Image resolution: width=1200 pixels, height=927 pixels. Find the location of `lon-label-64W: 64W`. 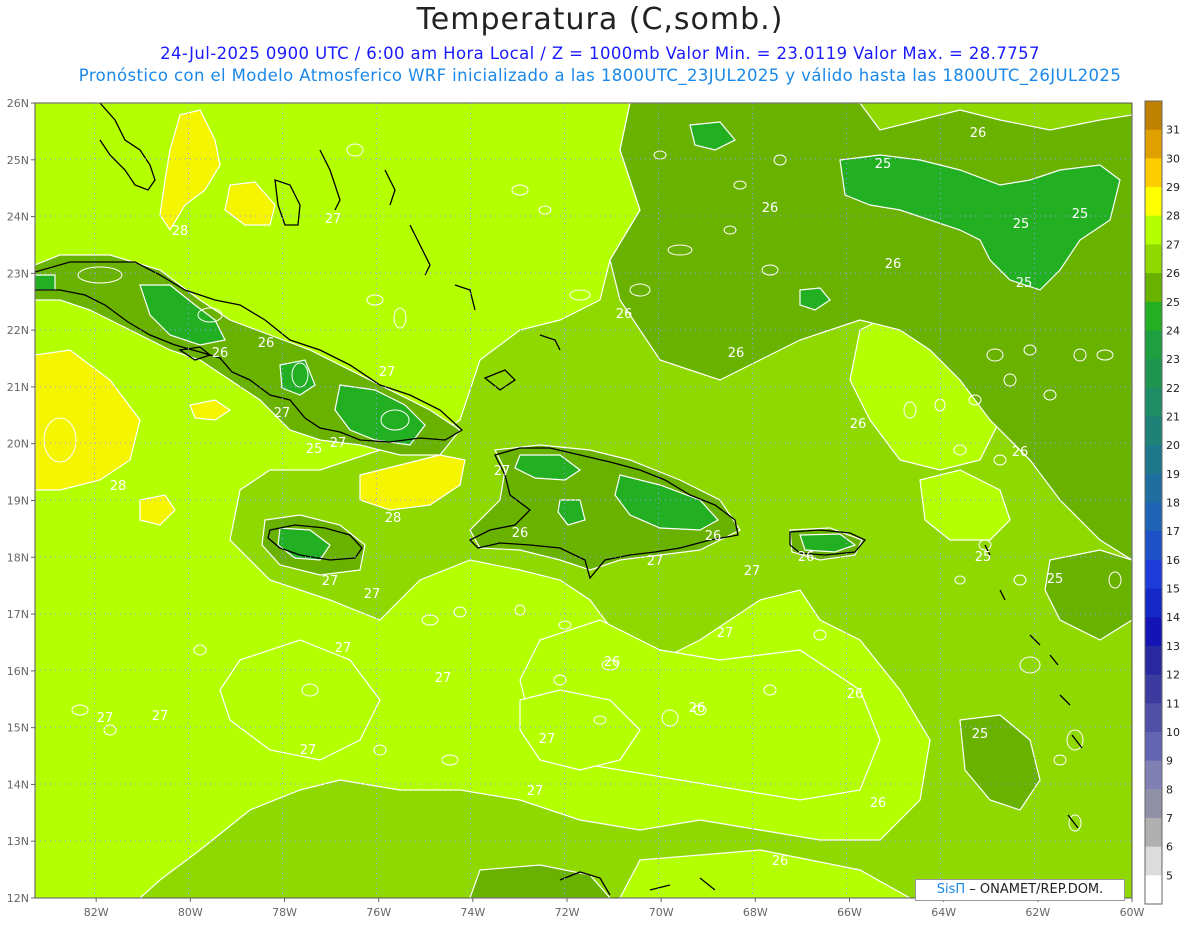

lon-label-64W: 64W is located at coordinates (943, 912).